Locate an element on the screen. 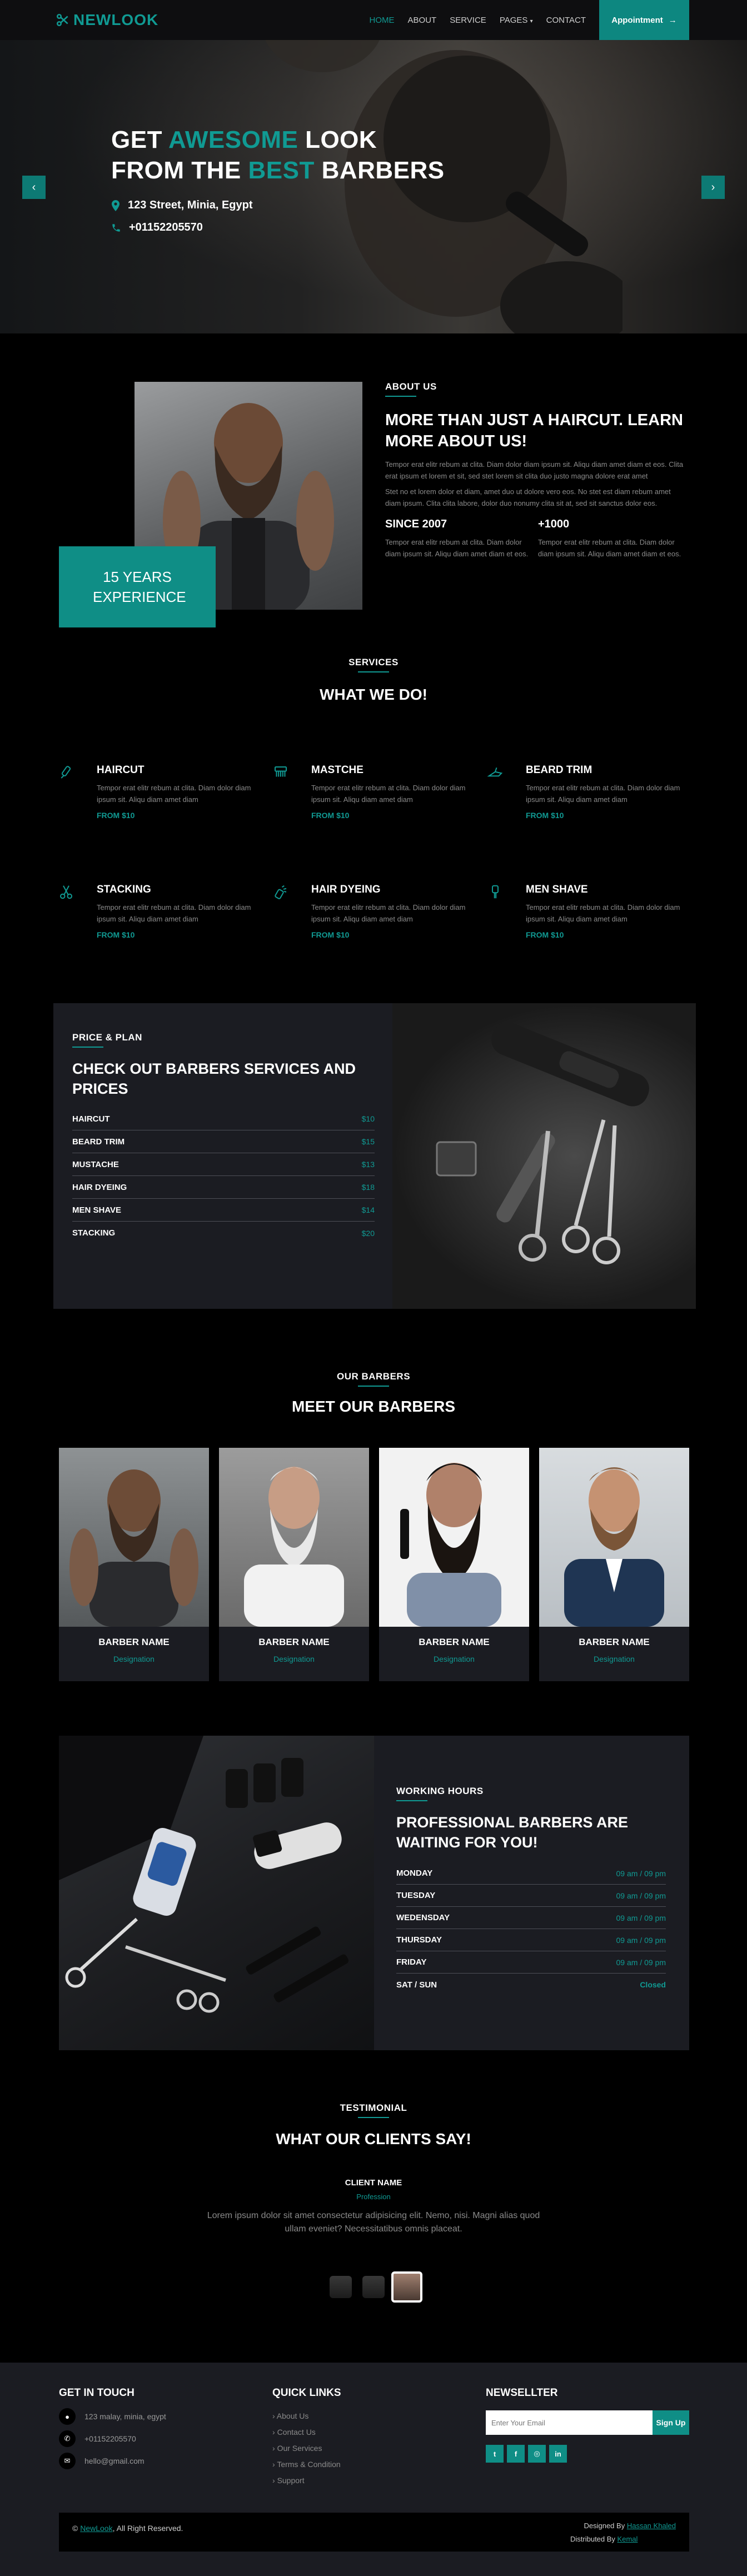  footer-link-services: › Our Services is located at coordinates (297, 2448).